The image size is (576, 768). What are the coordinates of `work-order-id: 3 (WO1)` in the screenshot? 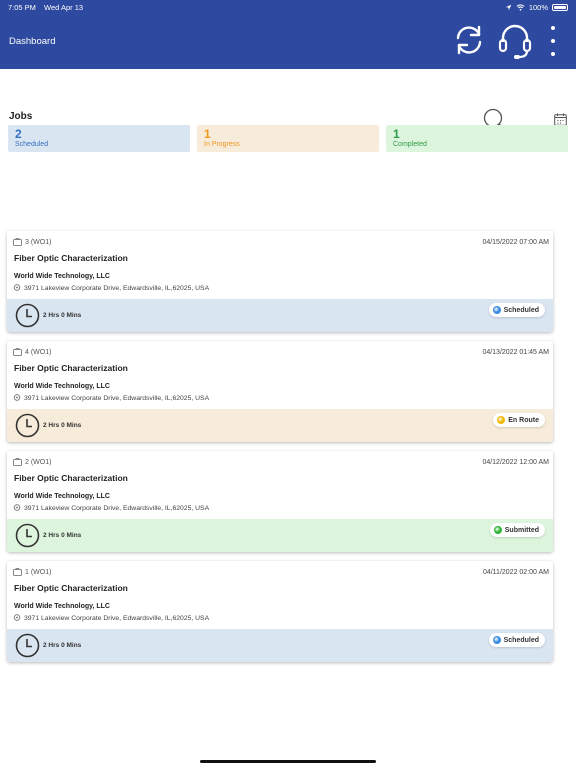 It's located at (32, 242).